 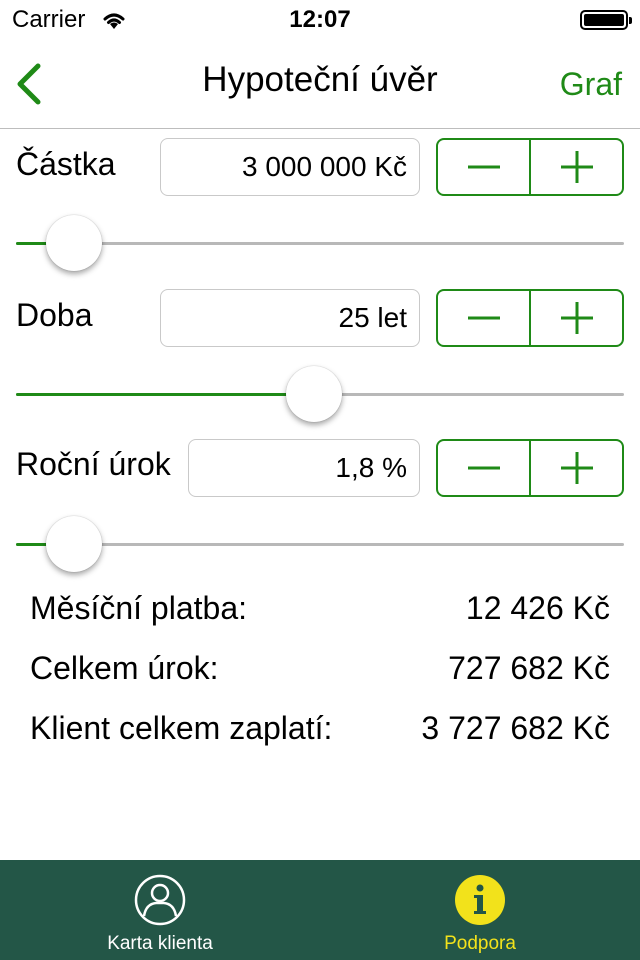 I want to click on navigation-bar: Hypoteční úvěr Graf, so click(x=320, y=84).